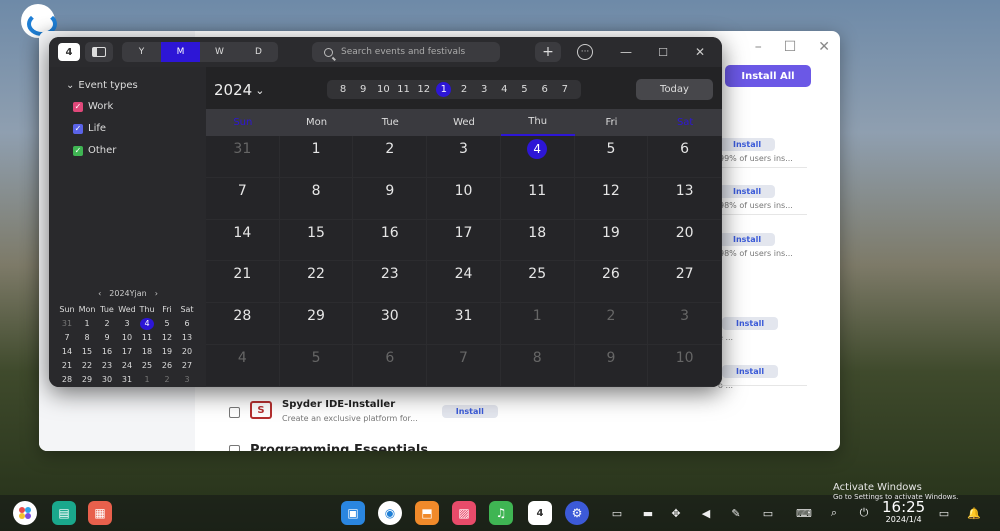 The image size is (1000, 531). I want to click on view-year-tab: Y, so click(141, 52).